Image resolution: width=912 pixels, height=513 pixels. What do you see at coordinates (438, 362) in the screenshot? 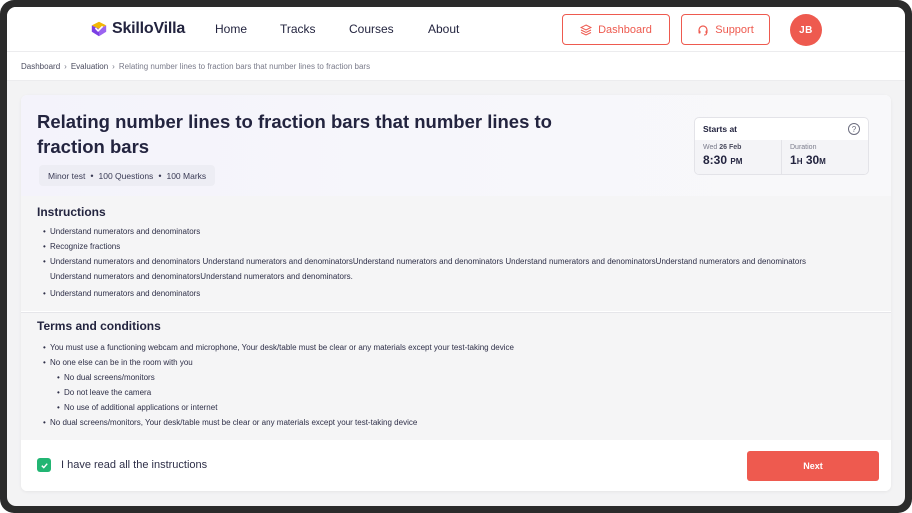
I see `list-item: No one else can be in the room with you` at bounding box center [438, 362].